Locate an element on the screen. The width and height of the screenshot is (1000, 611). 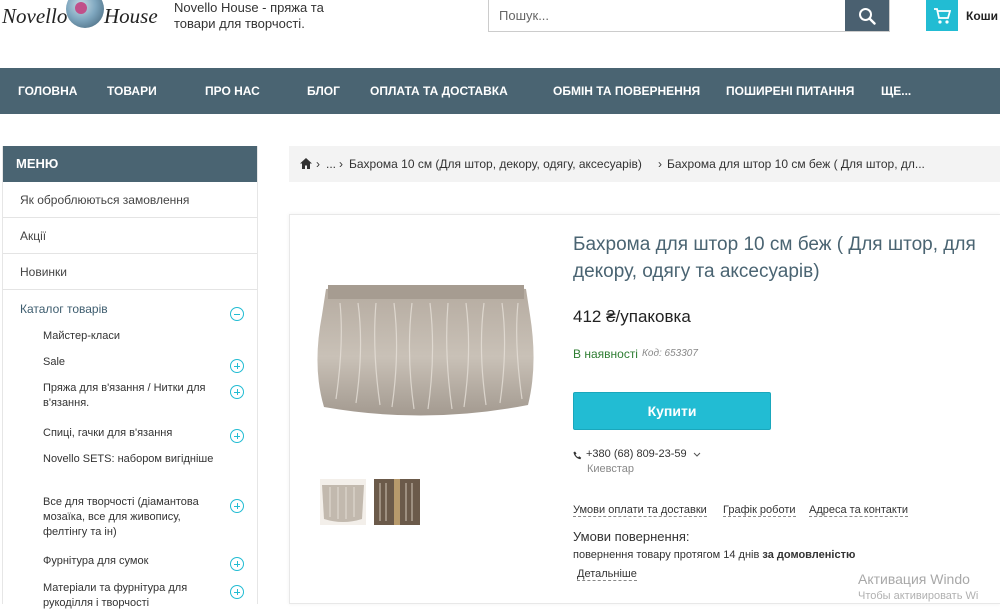
returns-text-bold: за домовленістю is located at coordinates (809, 555).